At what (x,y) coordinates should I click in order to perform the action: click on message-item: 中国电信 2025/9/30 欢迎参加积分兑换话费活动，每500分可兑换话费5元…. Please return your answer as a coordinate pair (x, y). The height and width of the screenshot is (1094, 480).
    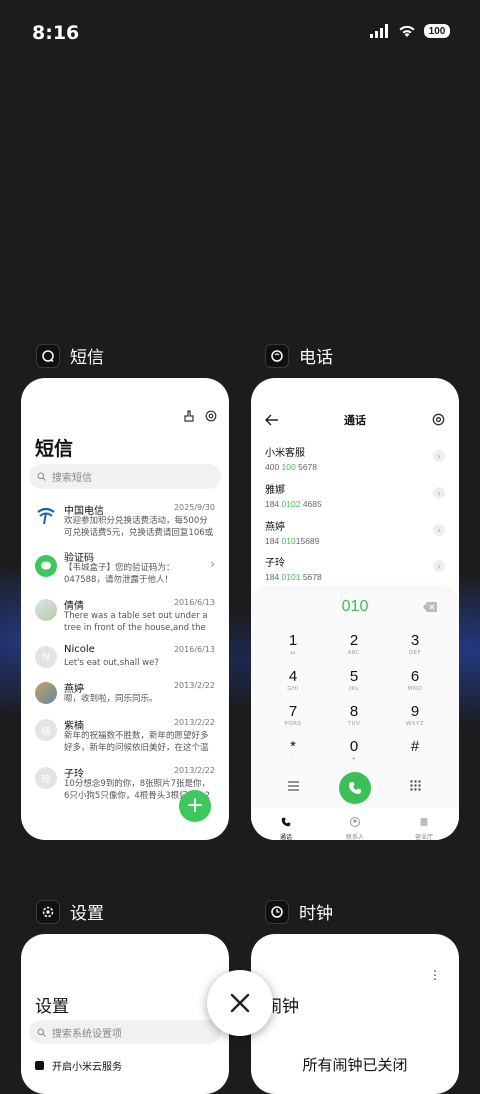
    Looking at the image, I should click on (125, 525).